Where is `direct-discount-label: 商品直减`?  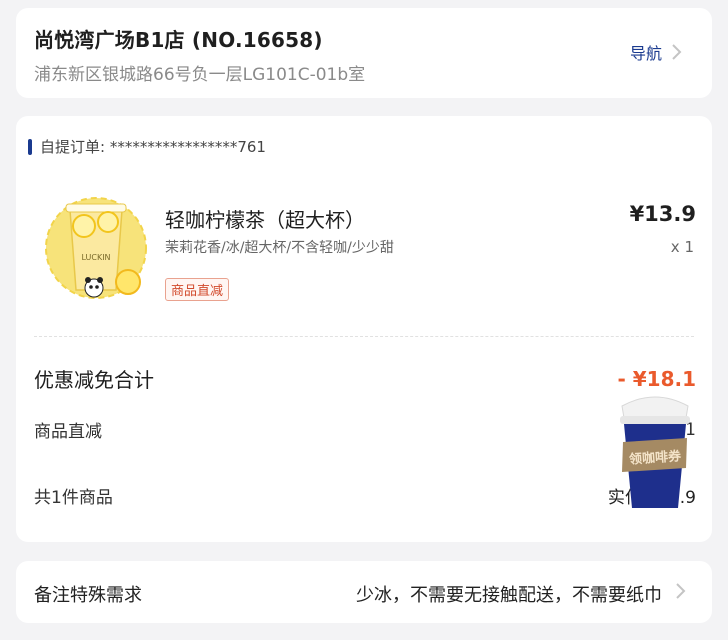 direct-discount-label: 商品直减 is located at coordinates (68, 432).